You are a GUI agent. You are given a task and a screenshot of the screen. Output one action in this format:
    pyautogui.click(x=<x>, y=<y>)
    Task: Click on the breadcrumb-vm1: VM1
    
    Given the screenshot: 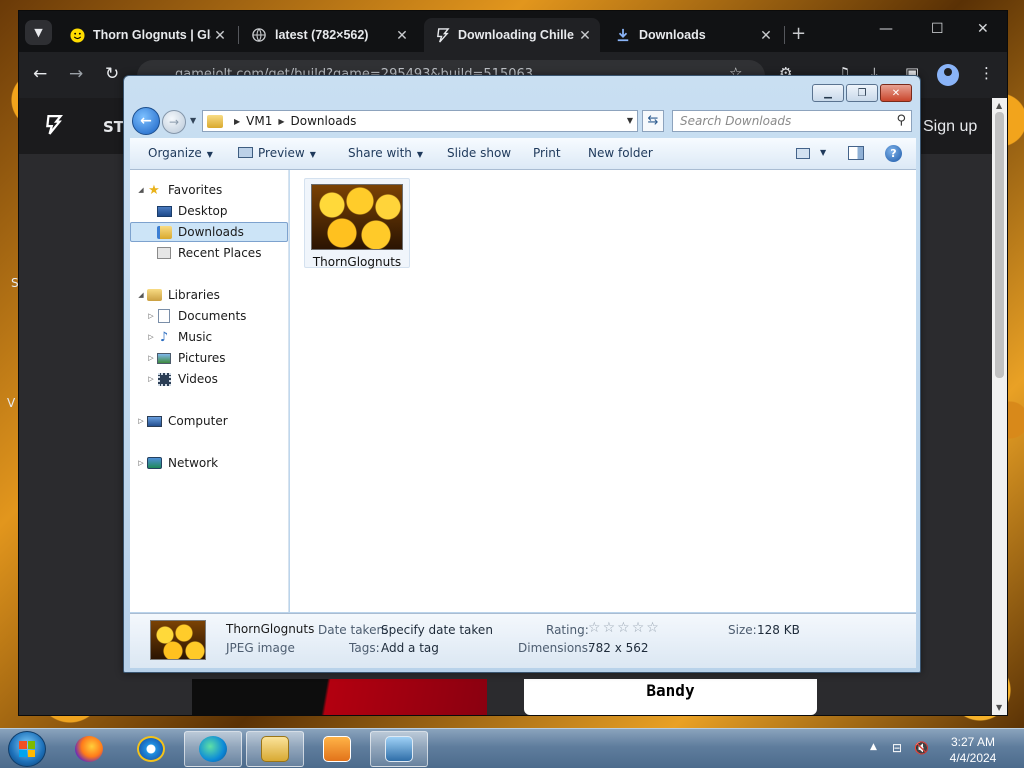 What is the action you would take?
    pyautogui.click(x=259, y=121)
    